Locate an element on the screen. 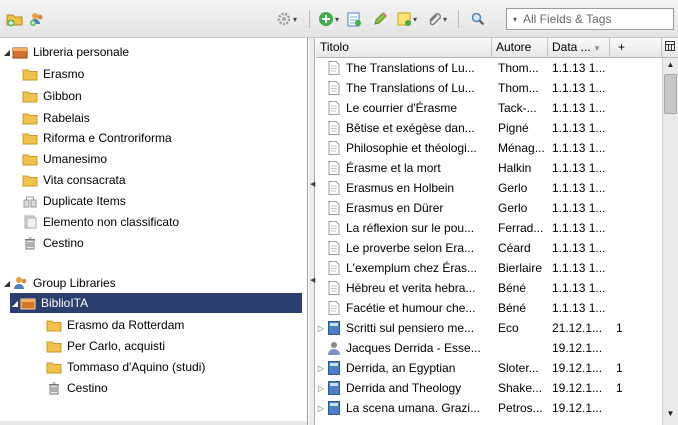 The height and width of the screenshot is (425, 678). tree-item-erasmo-da-rotterdam: Erasmo da Rotterdam is located at coordinates (174, 325).